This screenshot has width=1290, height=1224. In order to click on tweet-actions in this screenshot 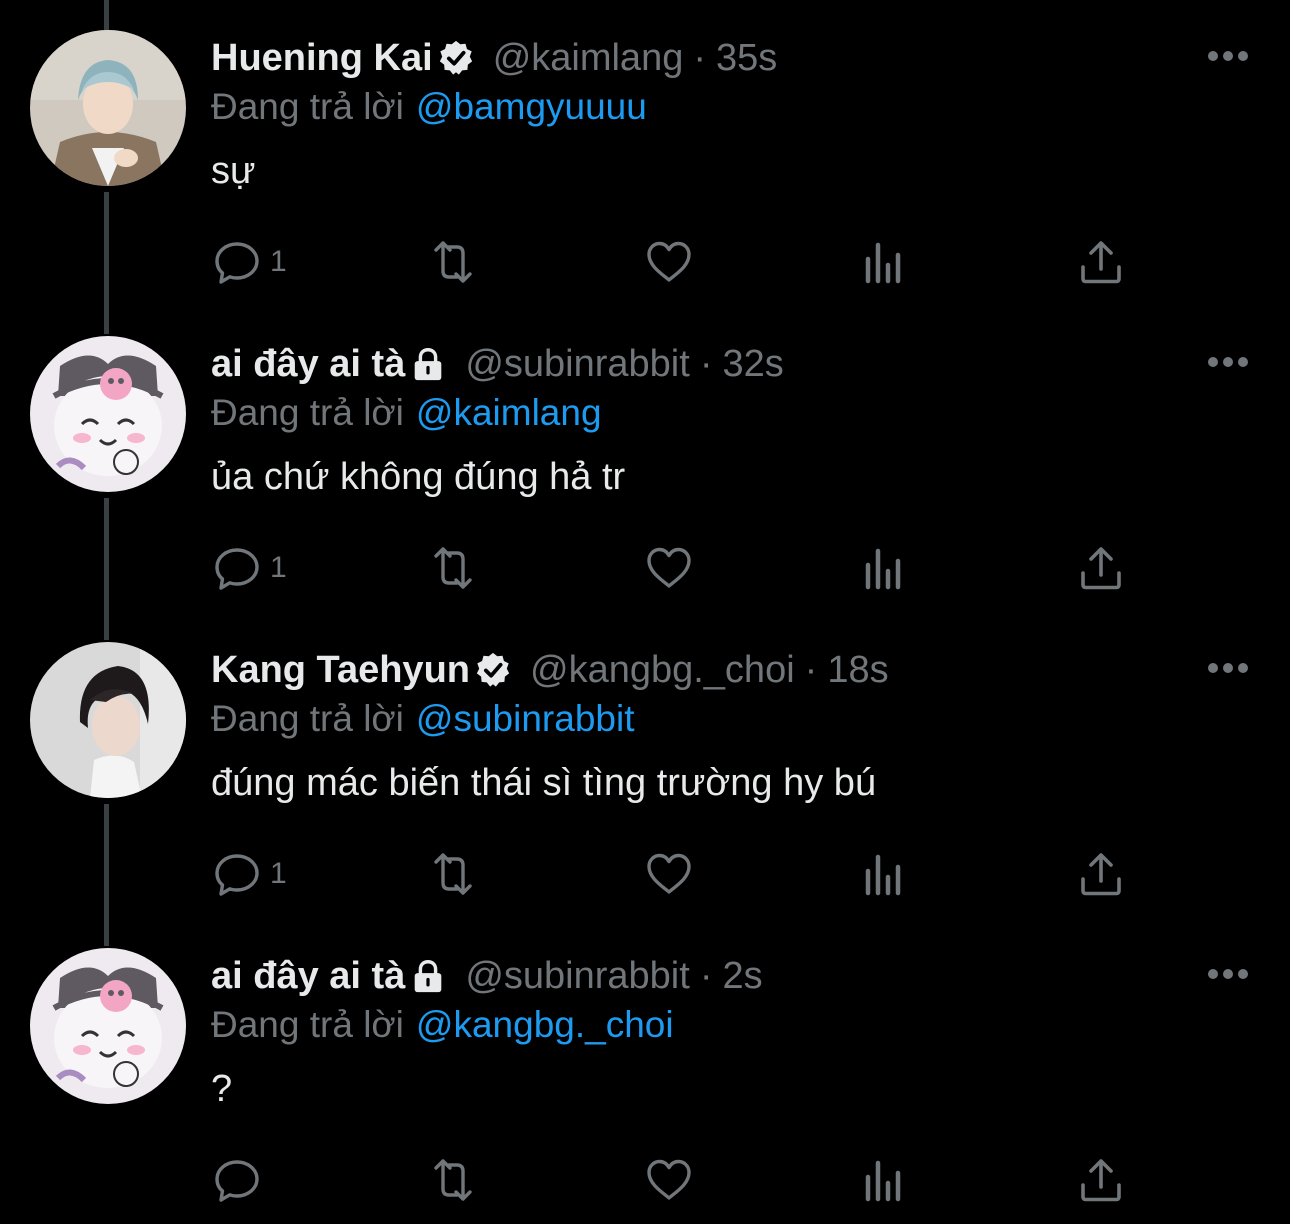, I will do `click(645, 1180)`.